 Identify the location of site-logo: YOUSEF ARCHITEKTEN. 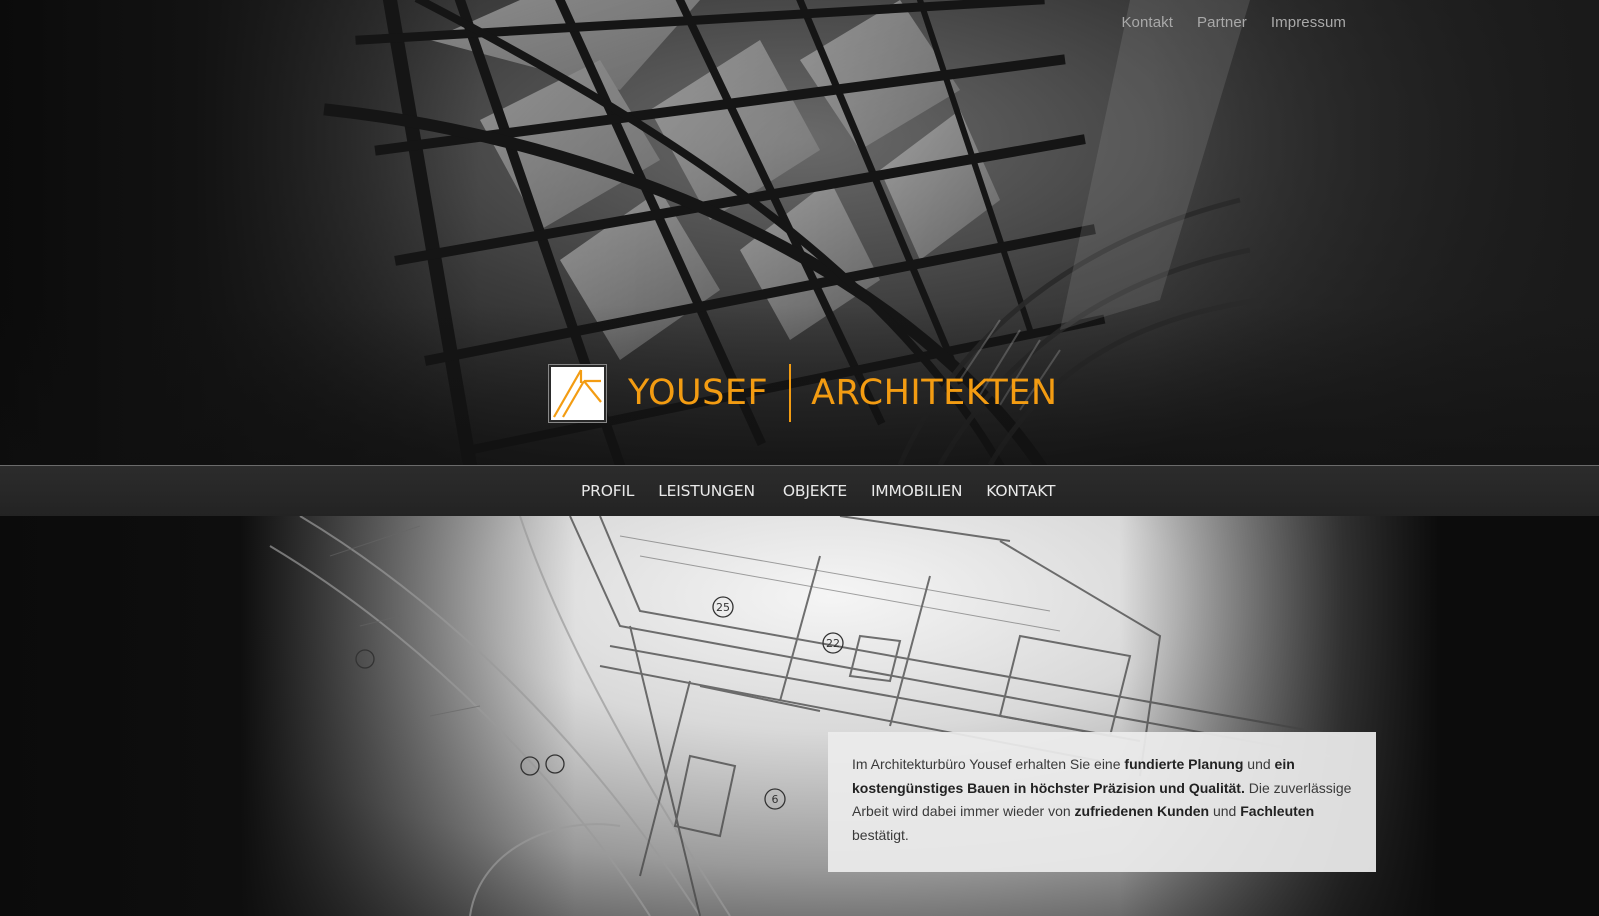
(803, 393).